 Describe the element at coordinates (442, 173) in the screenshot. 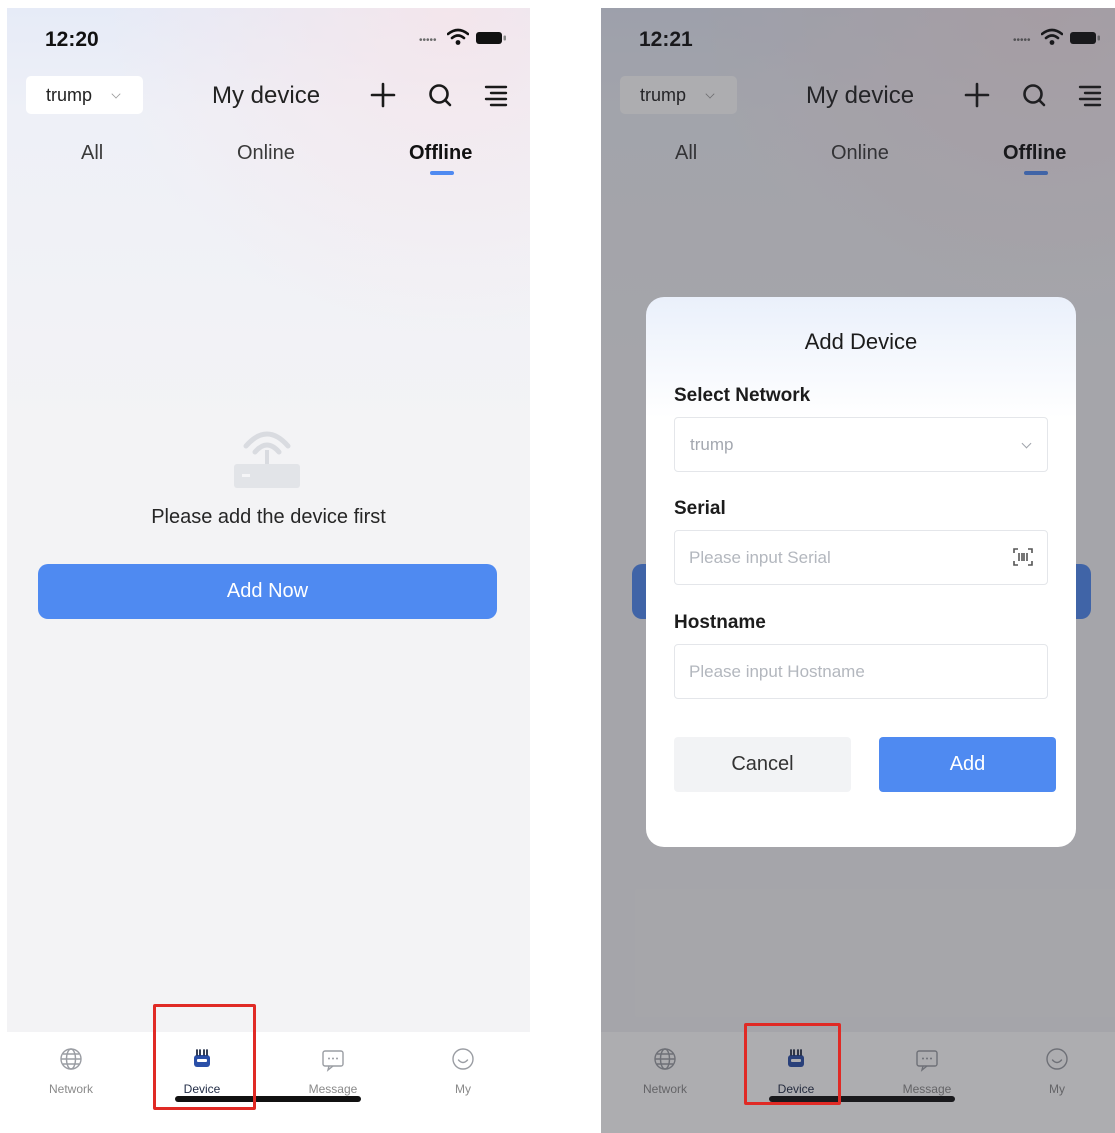

I see `active-tab-indicator` at that location.